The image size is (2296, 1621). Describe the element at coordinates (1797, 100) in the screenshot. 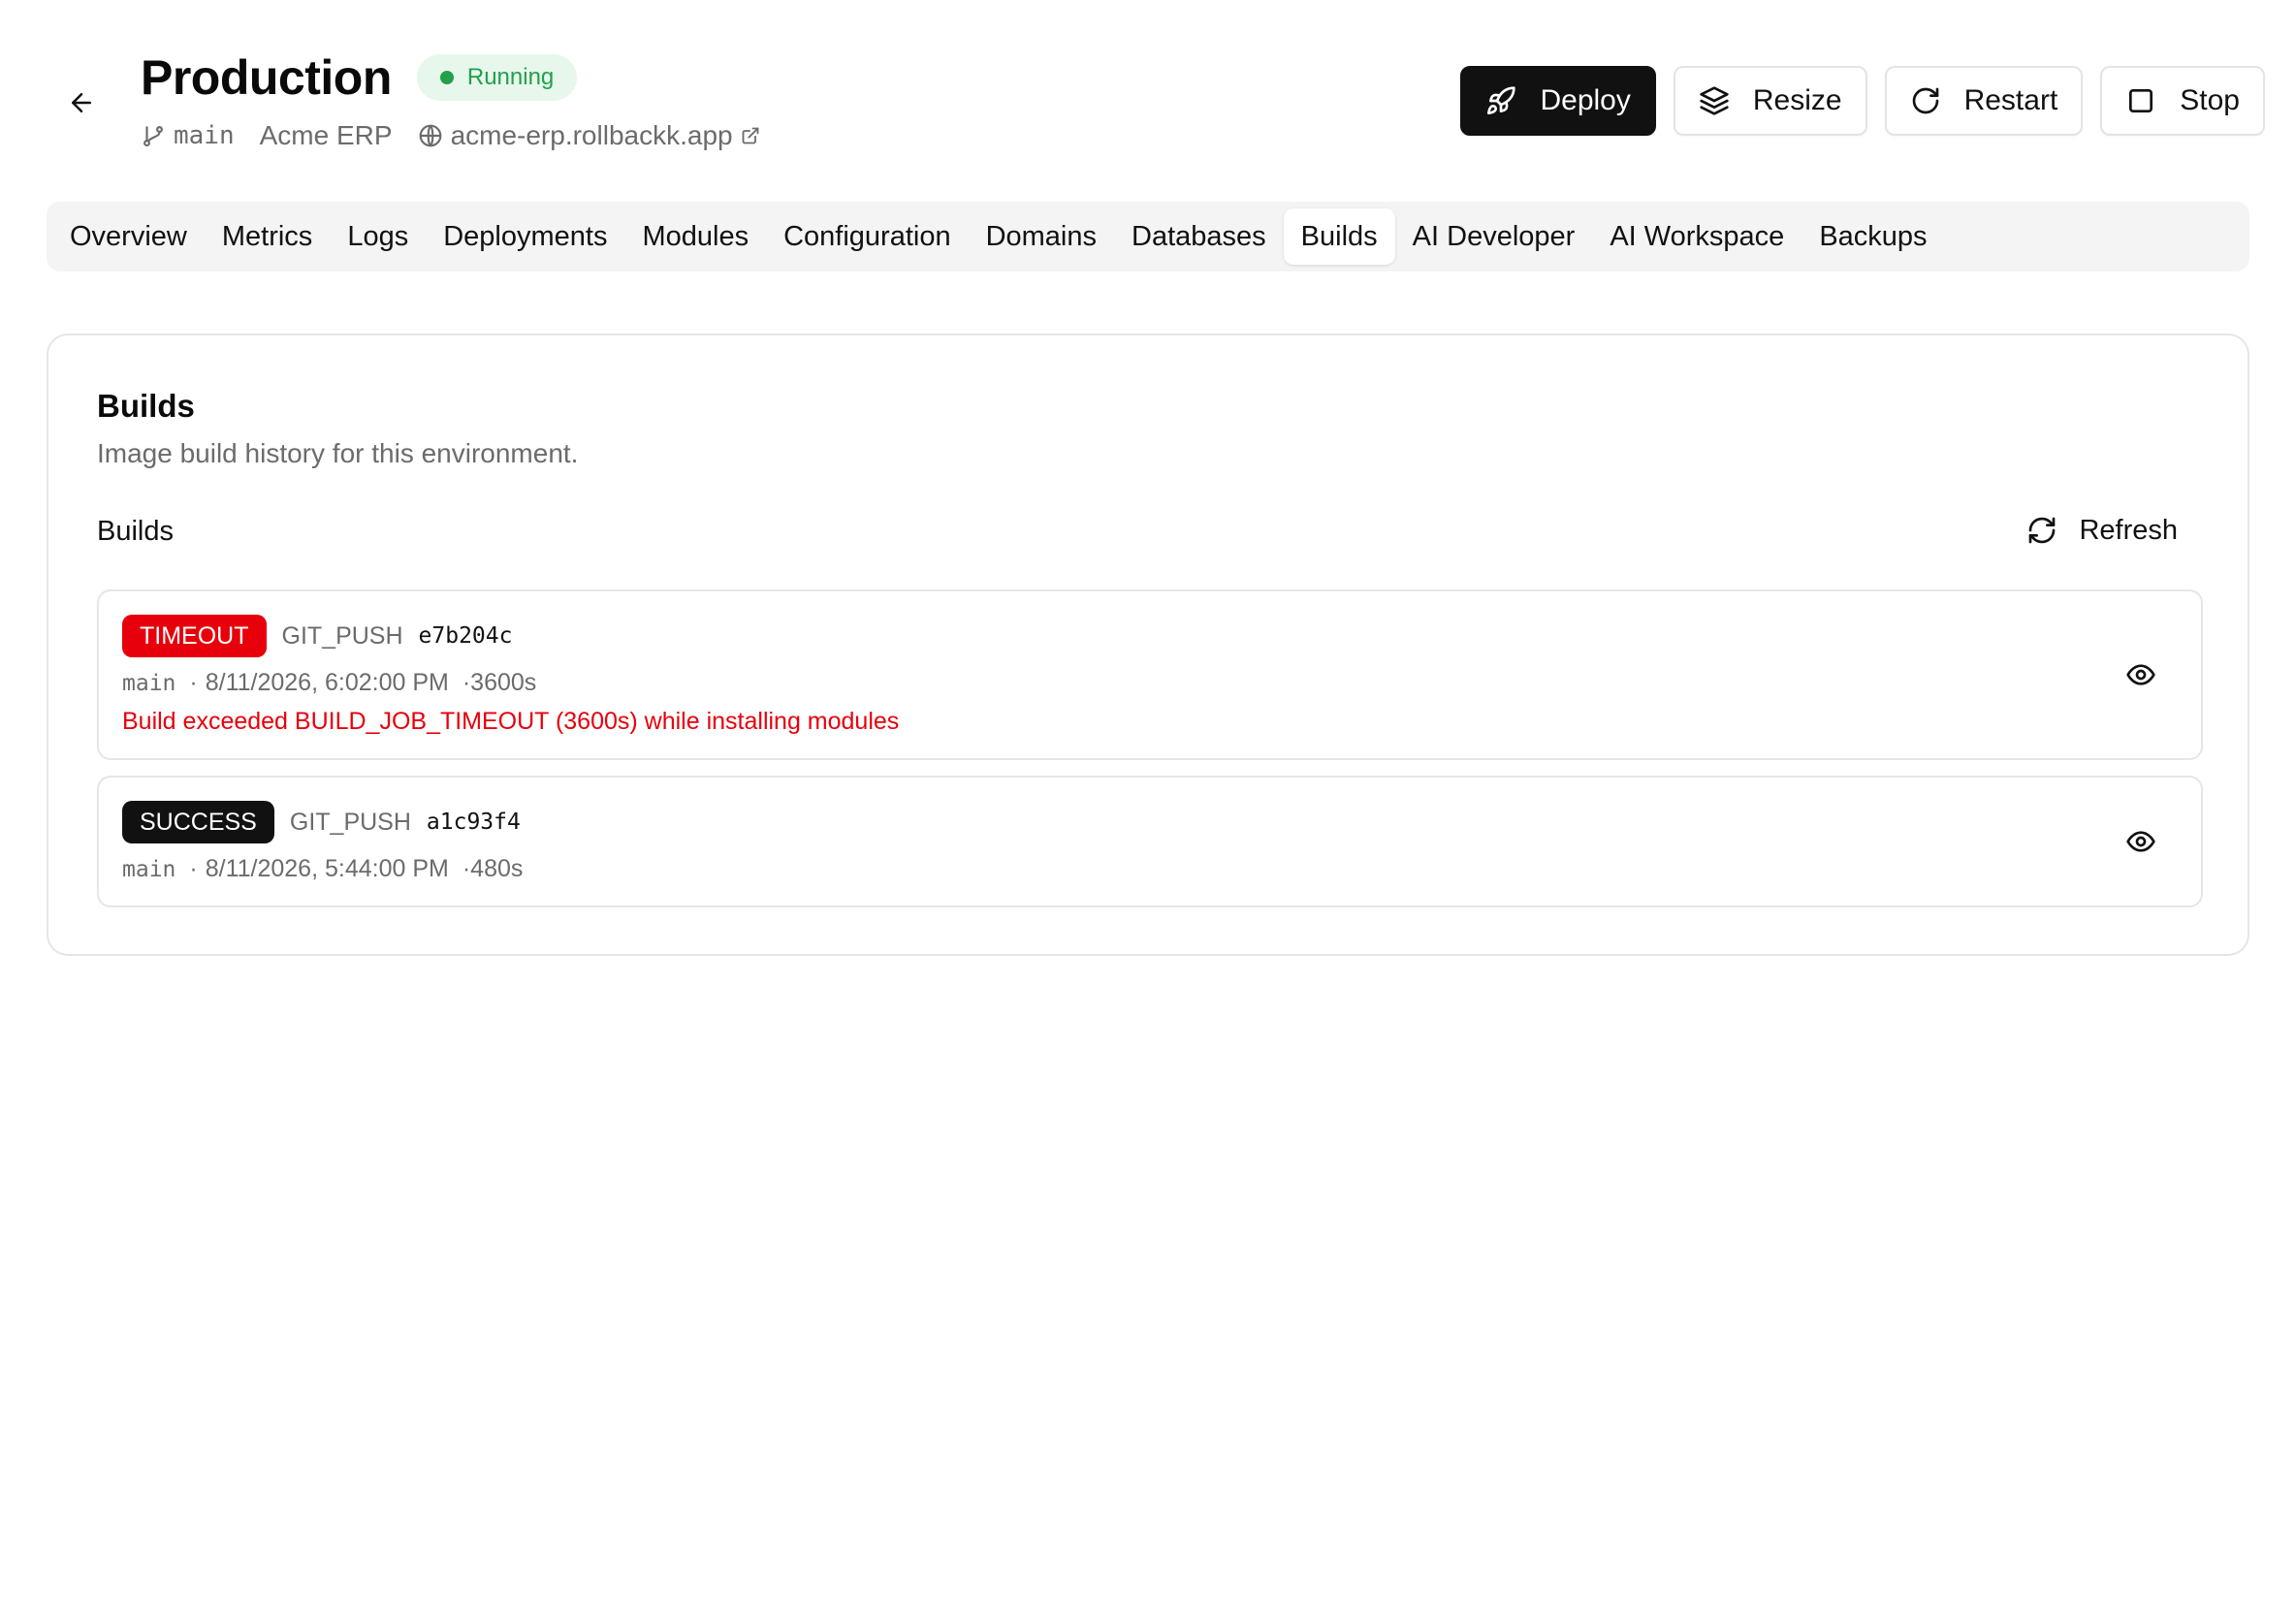

I see `resize-label: Resize` at that location.